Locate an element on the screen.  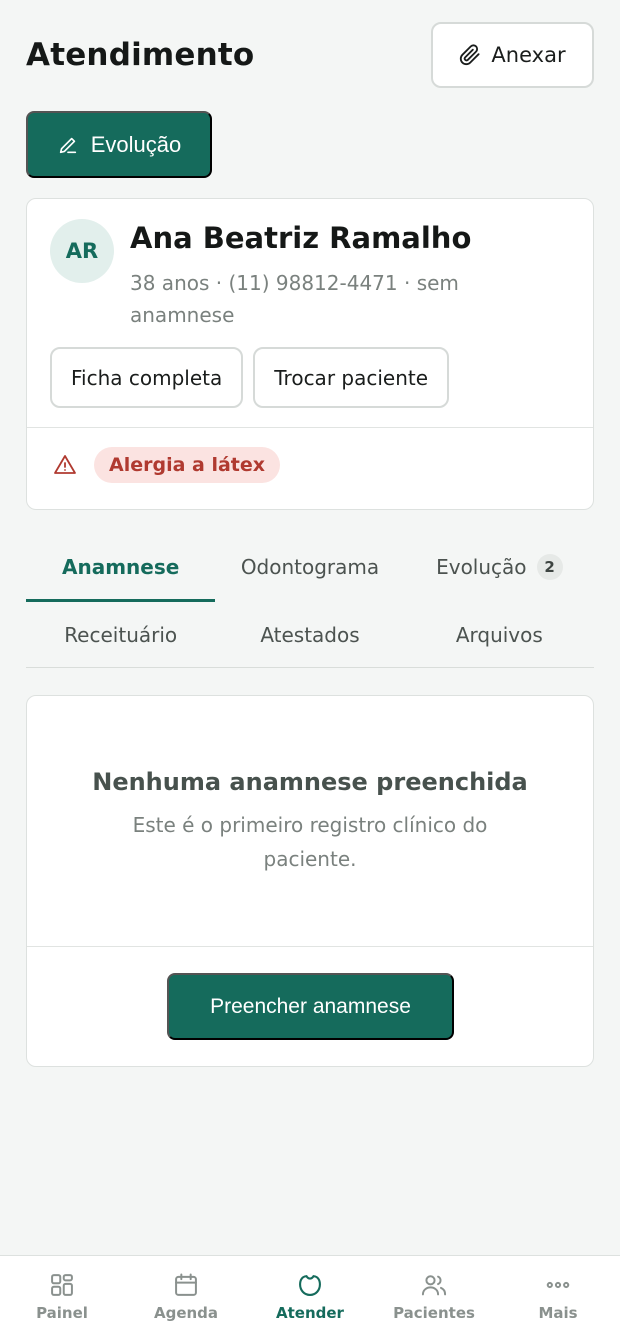
switch-patient-button: Trocar paciente is located at coordinates (351, 377).